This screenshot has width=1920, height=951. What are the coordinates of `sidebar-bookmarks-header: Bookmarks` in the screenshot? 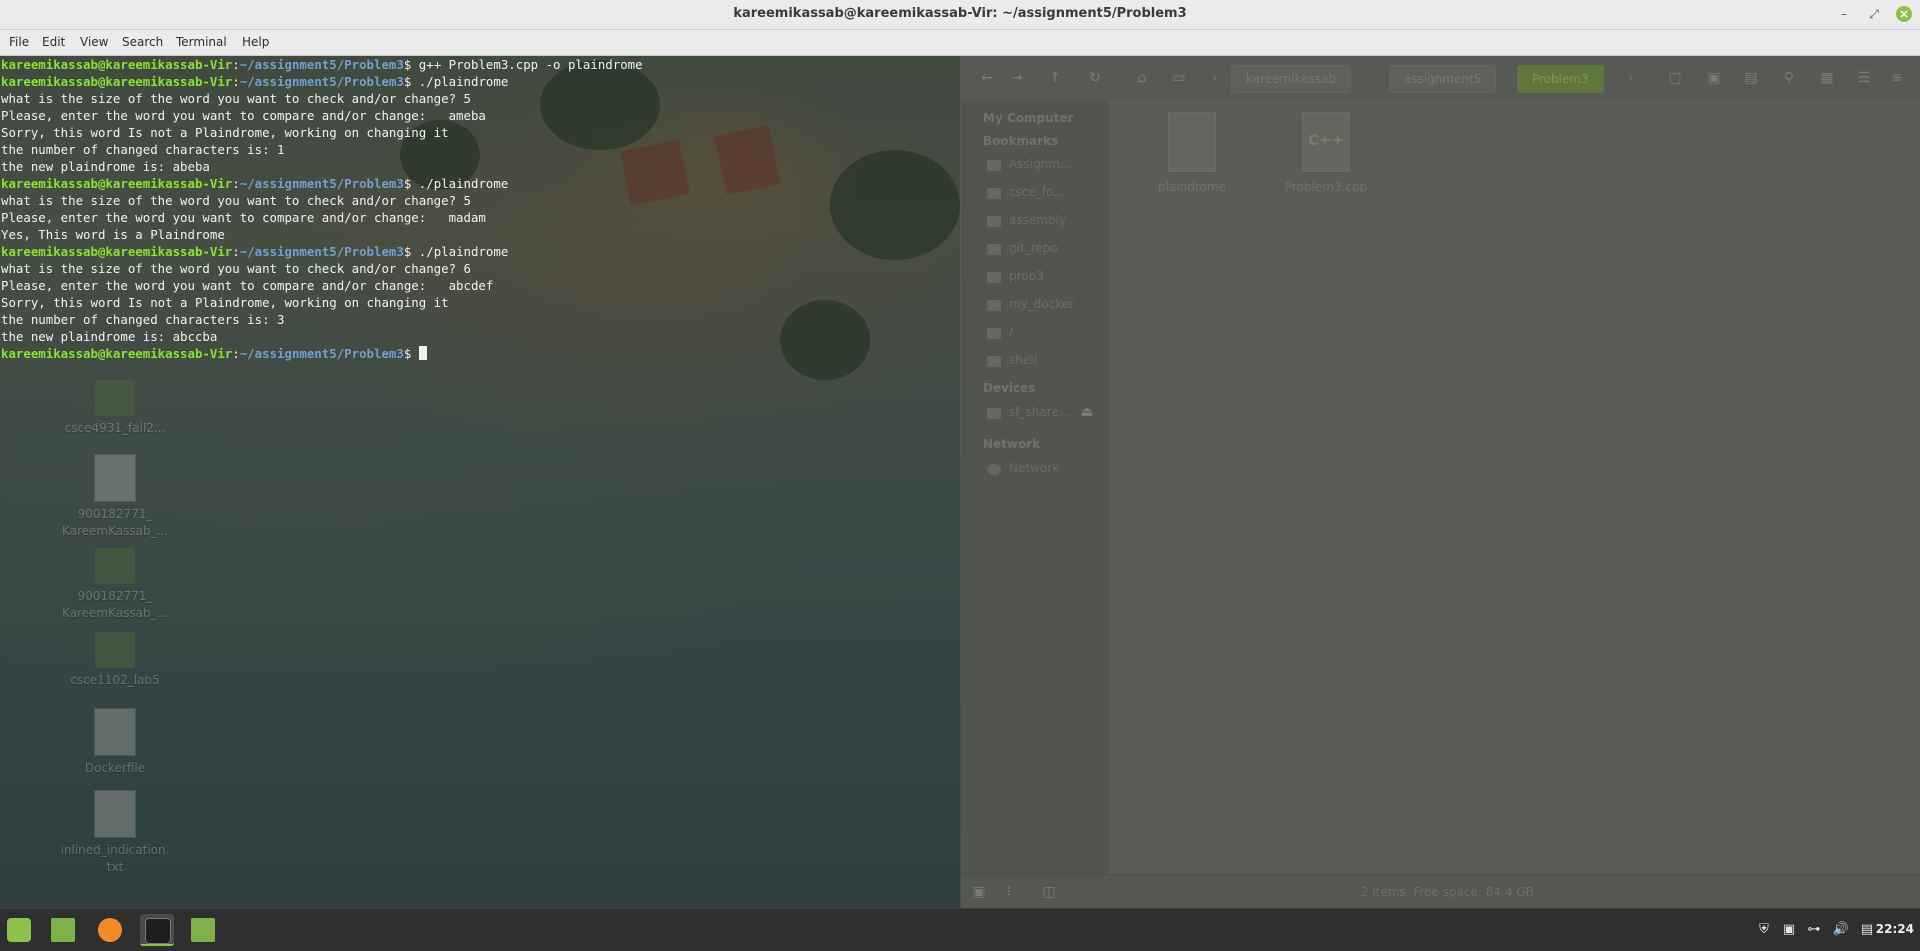 It's located at (1020, 141).